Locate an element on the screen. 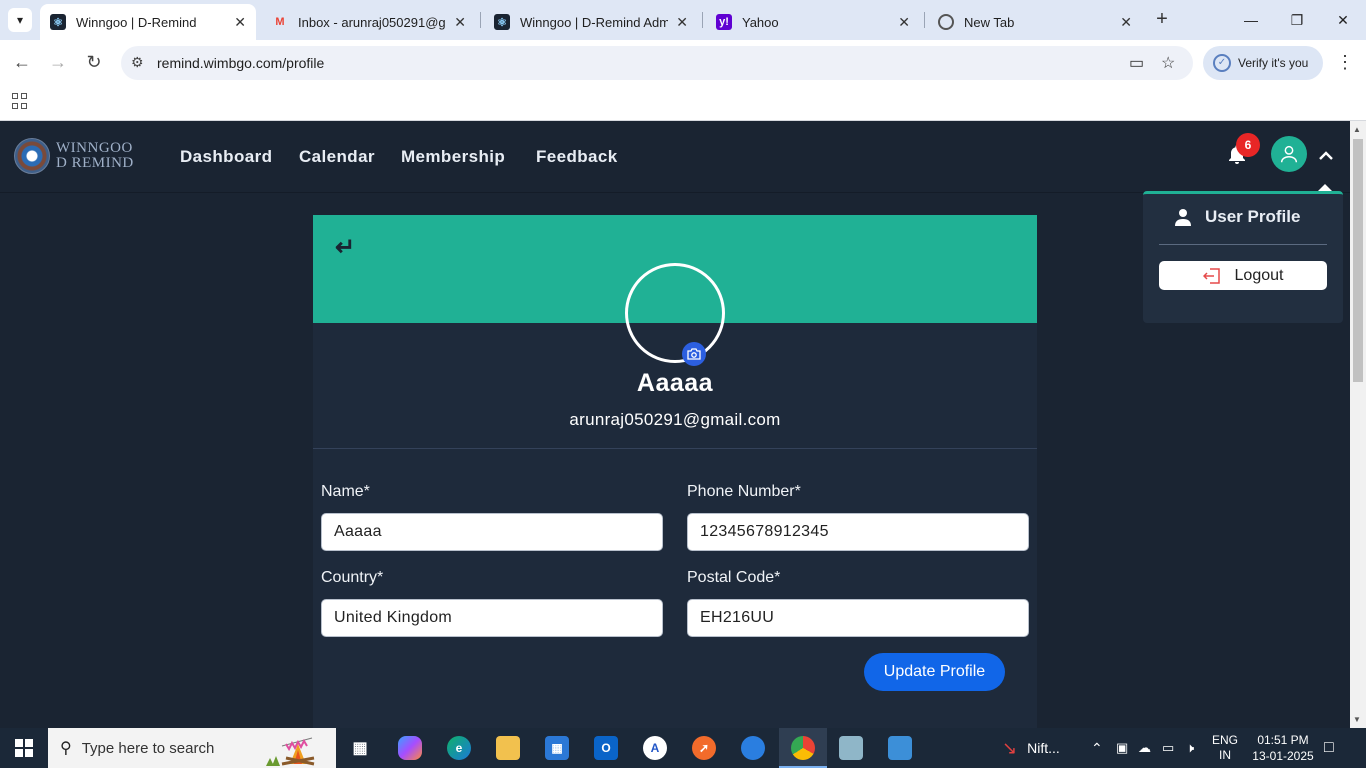 This screenshot has width=1366, height=768. thunderbird-icon is located at coordinates (753, 748).